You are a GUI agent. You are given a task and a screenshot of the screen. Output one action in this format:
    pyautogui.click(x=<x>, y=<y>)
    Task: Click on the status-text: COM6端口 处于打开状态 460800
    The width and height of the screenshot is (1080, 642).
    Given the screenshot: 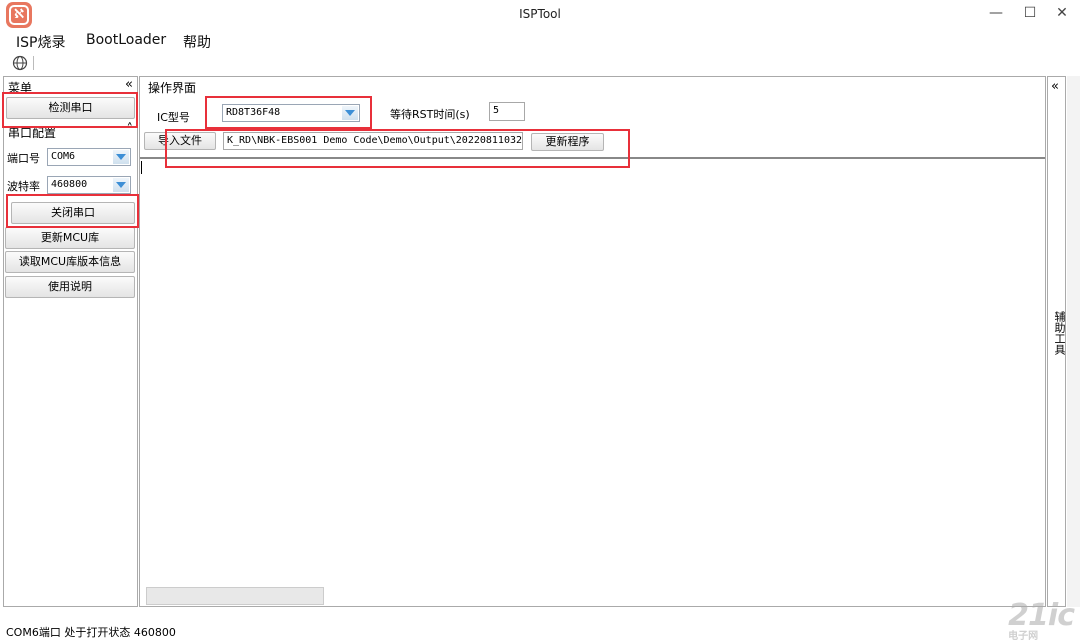 What is the action you would take?
    pyautogui.click(x=91, y=632)
    